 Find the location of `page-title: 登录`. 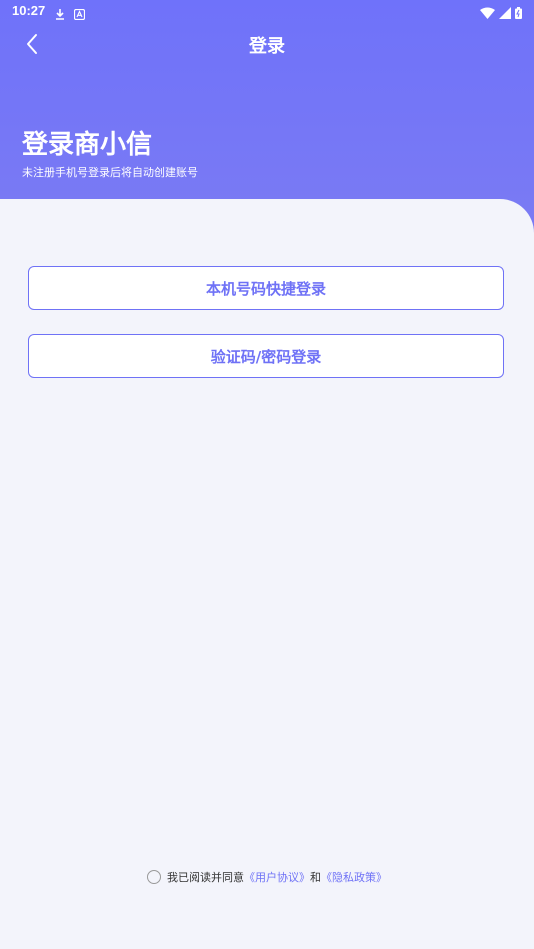

page-title: 登录 is located at coordinates (267, 46).